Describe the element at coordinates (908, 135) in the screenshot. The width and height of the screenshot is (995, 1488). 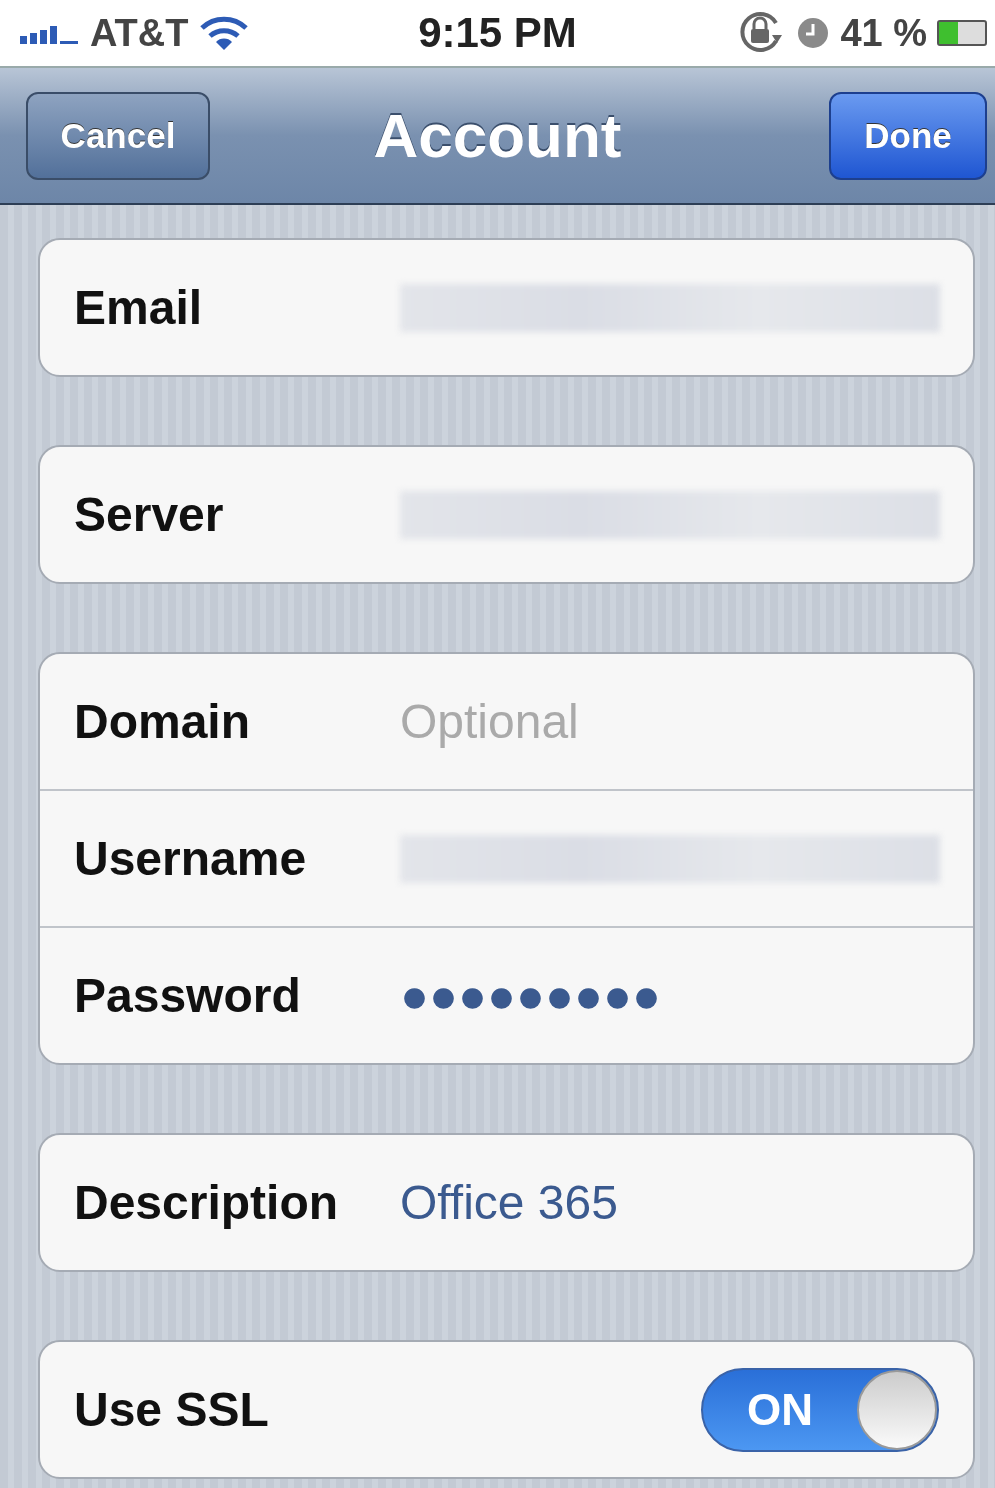
I see `done-button: Done` at that location.